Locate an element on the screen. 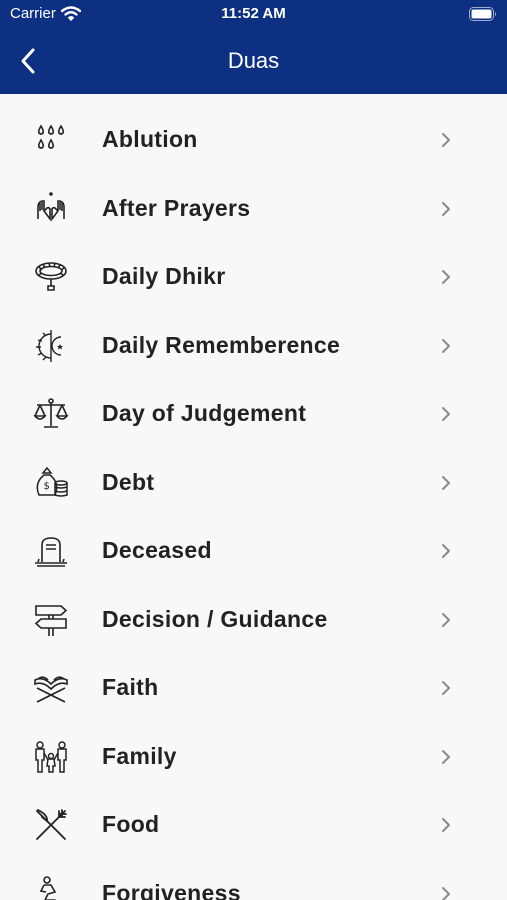 Image resolution: width=507 pixels, height=900 pixels. gravestone-icon is located at coordinates (51, 551).